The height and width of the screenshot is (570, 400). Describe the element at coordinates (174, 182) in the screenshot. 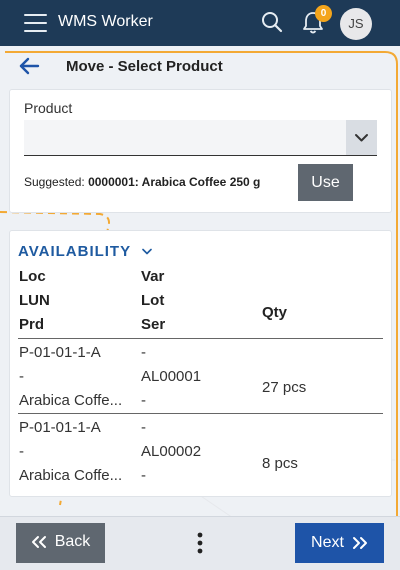

I see `suggested-product: 0000001: Arabica Coffee 250 g` at that location.